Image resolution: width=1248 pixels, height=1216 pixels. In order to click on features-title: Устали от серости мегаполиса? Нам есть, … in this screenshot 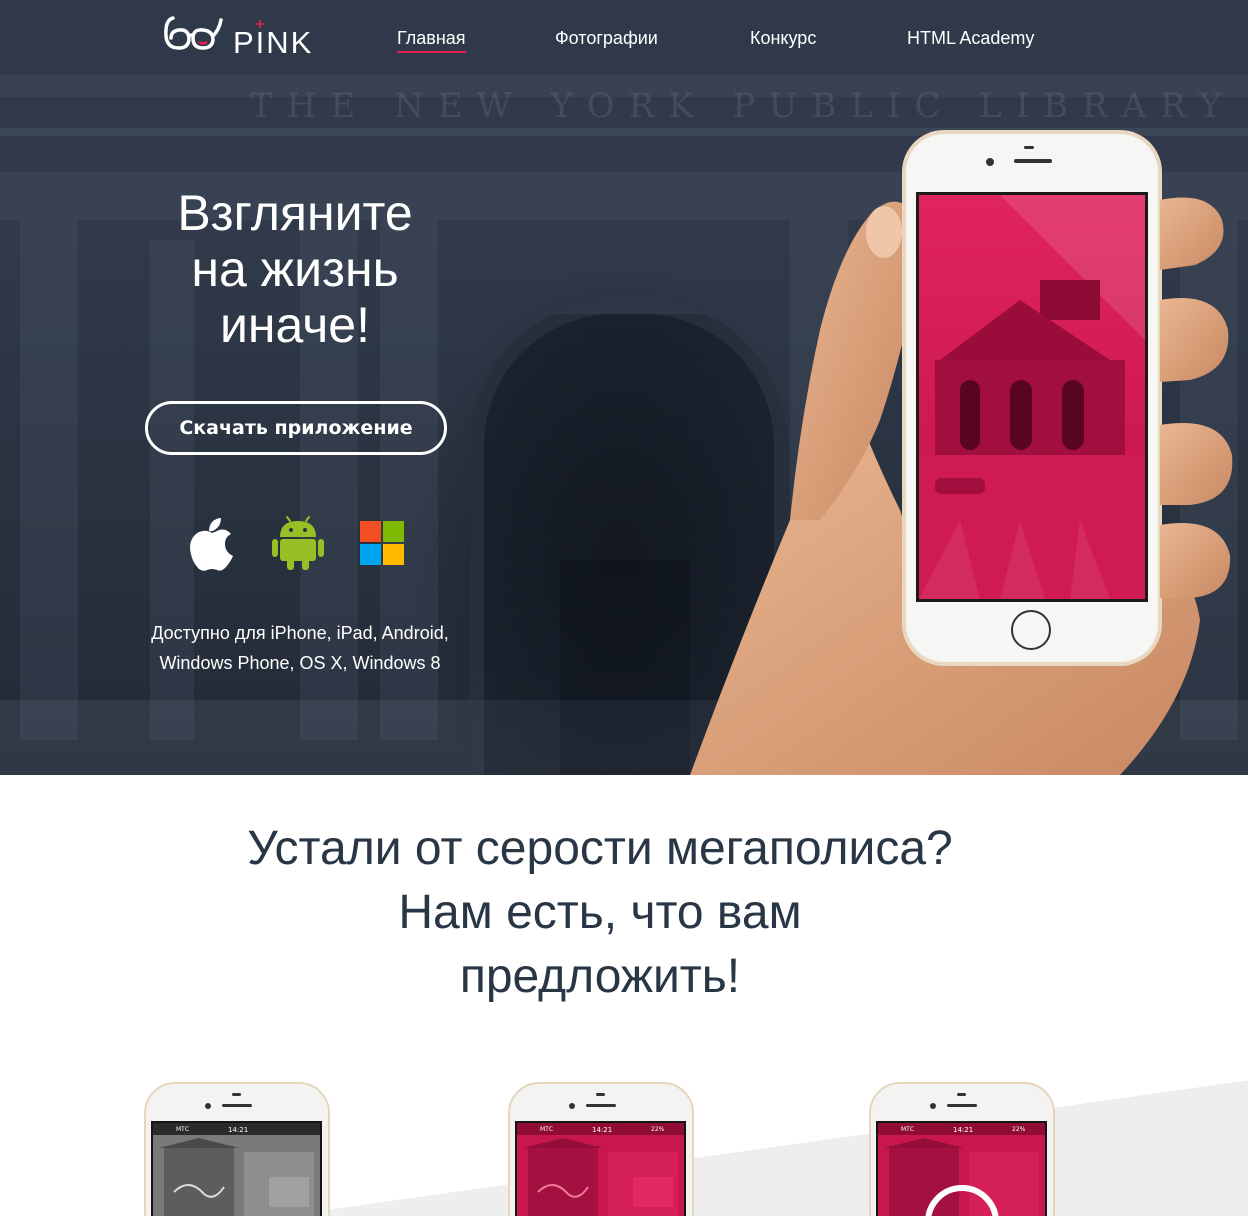, I will do `click(600, 913)`.